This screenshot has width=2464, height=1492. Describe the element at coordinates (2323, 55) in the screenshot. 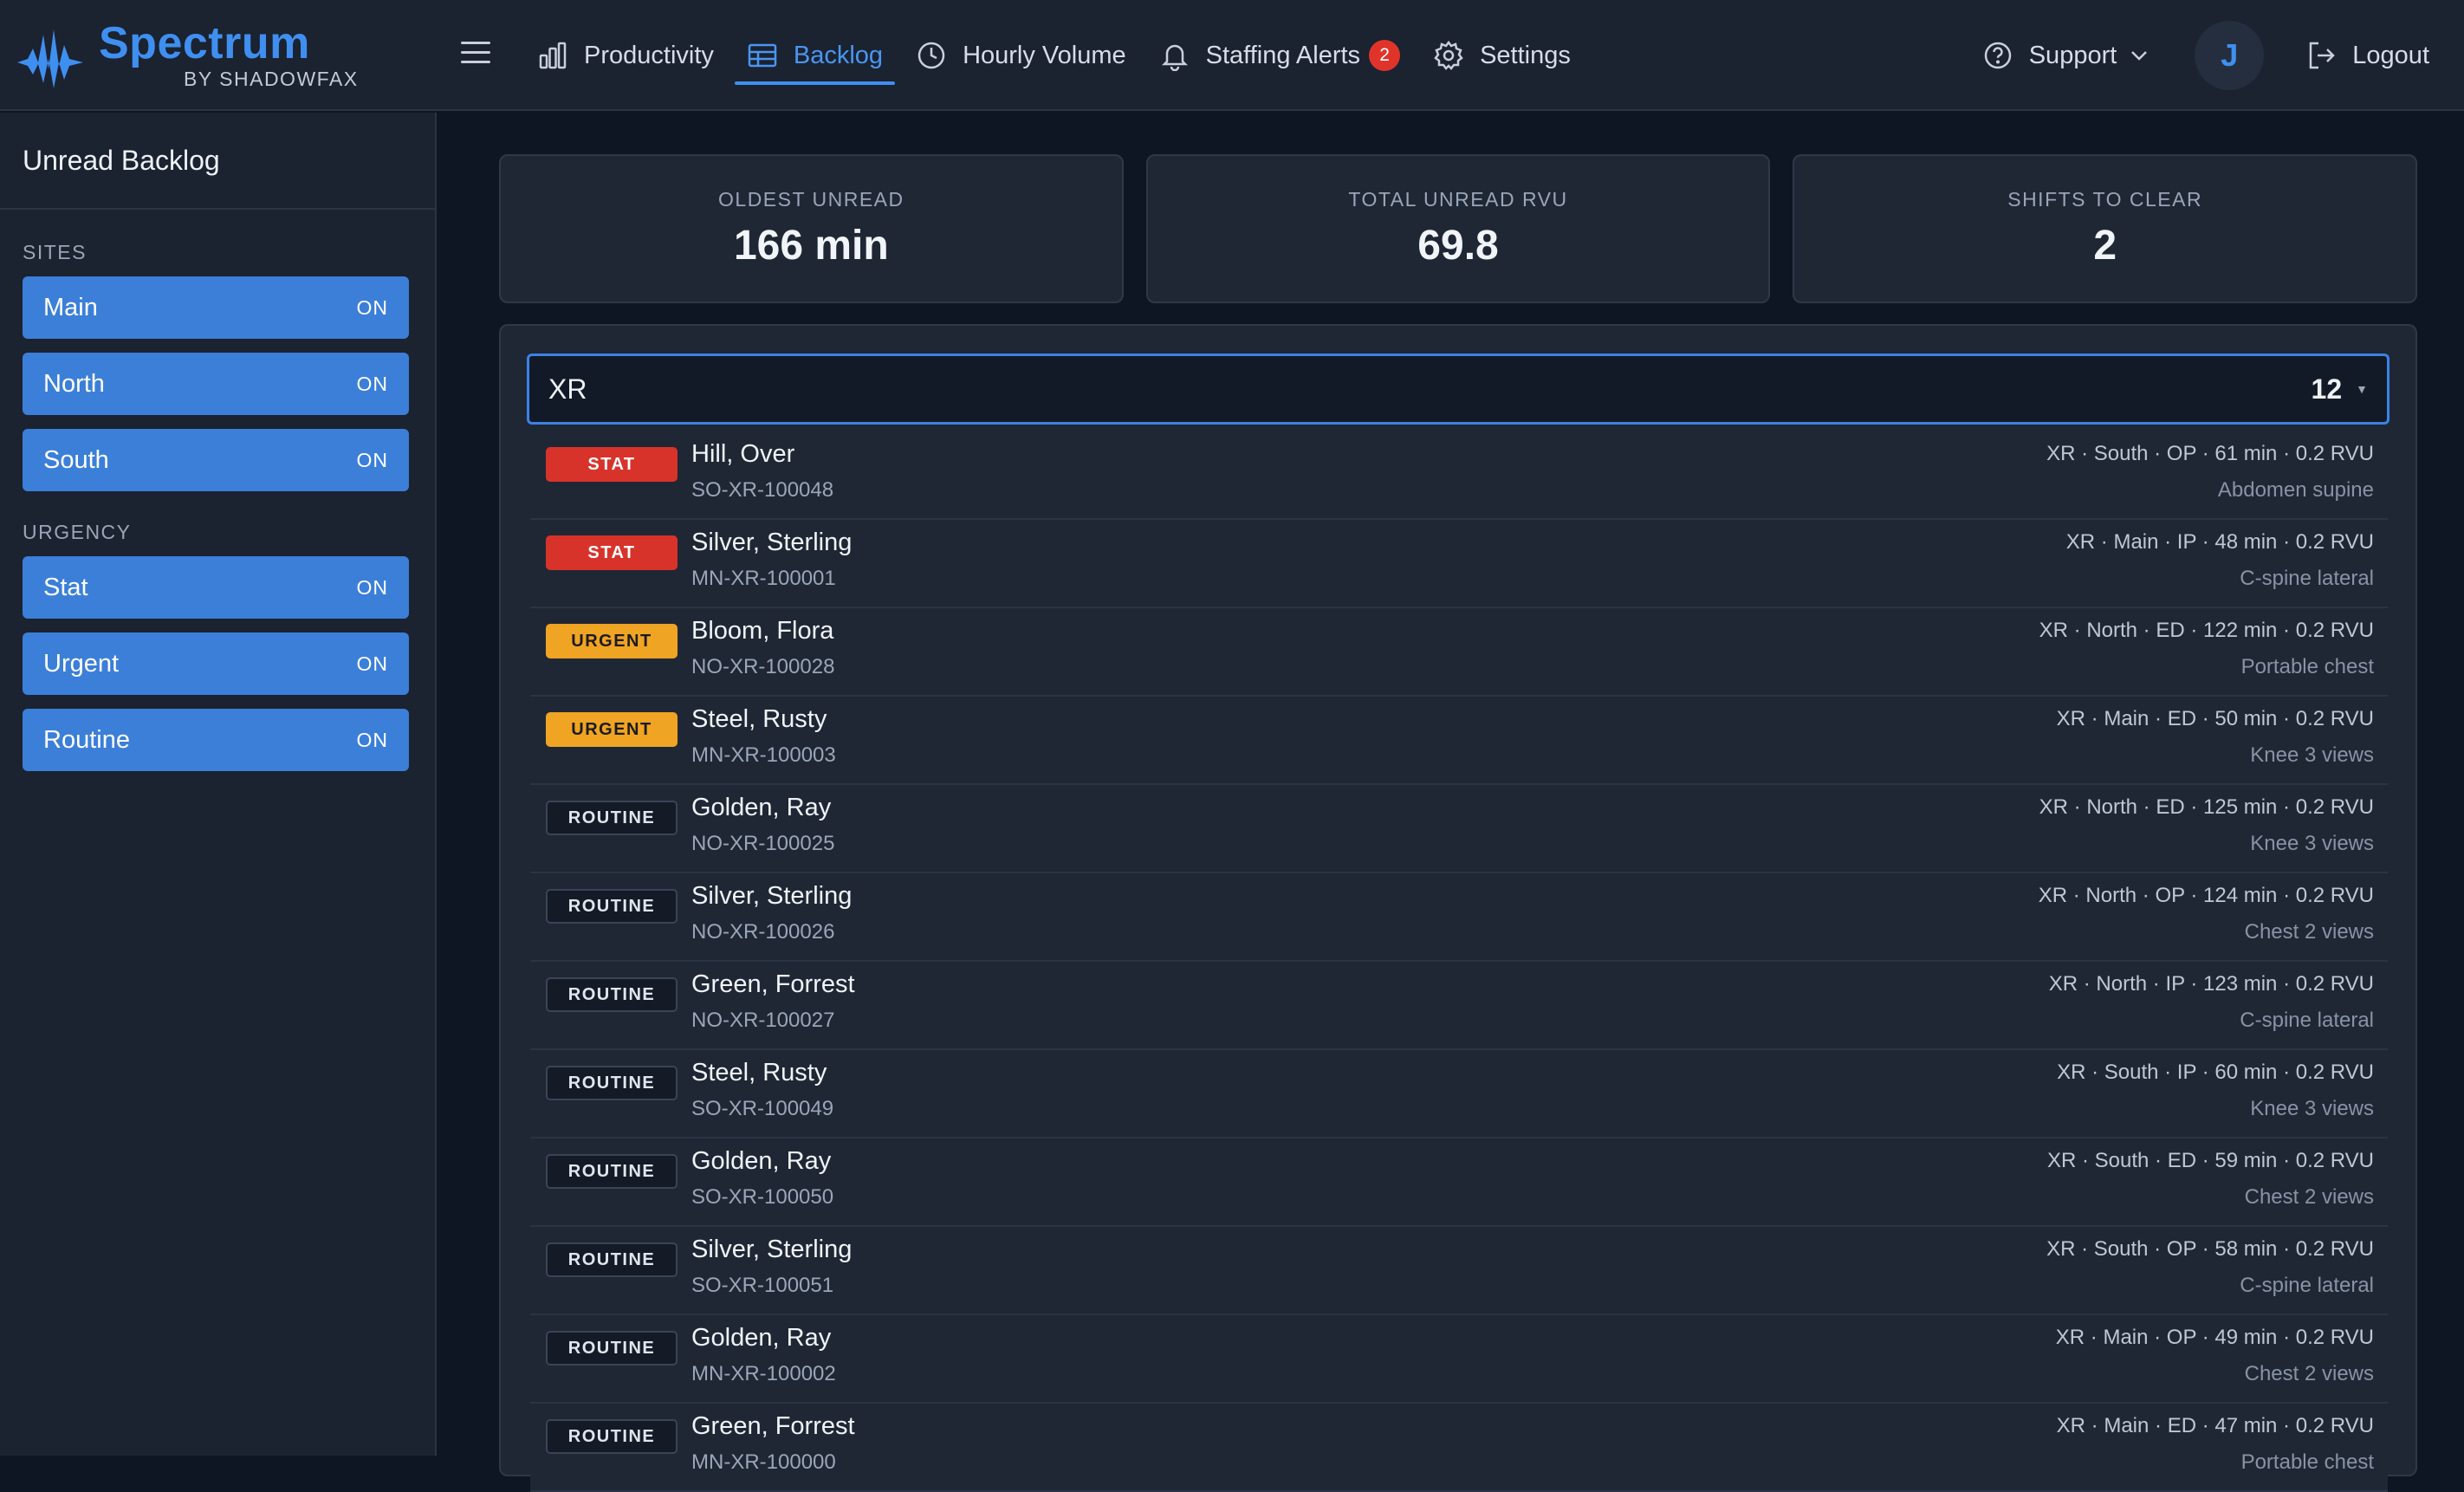

I see `logout-icon` at that location.